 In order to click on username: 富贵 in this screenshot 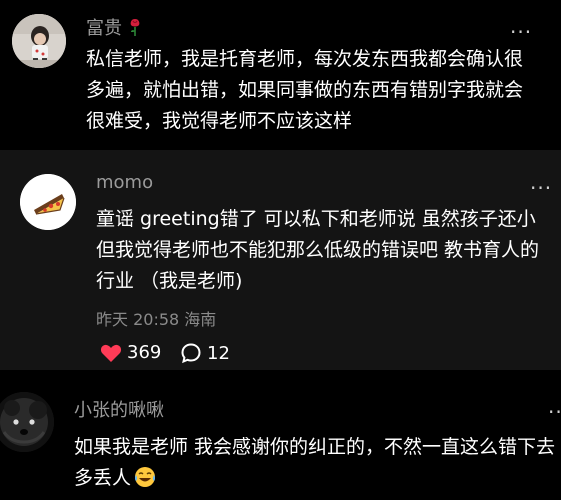, I will do `click(114, 27)`.